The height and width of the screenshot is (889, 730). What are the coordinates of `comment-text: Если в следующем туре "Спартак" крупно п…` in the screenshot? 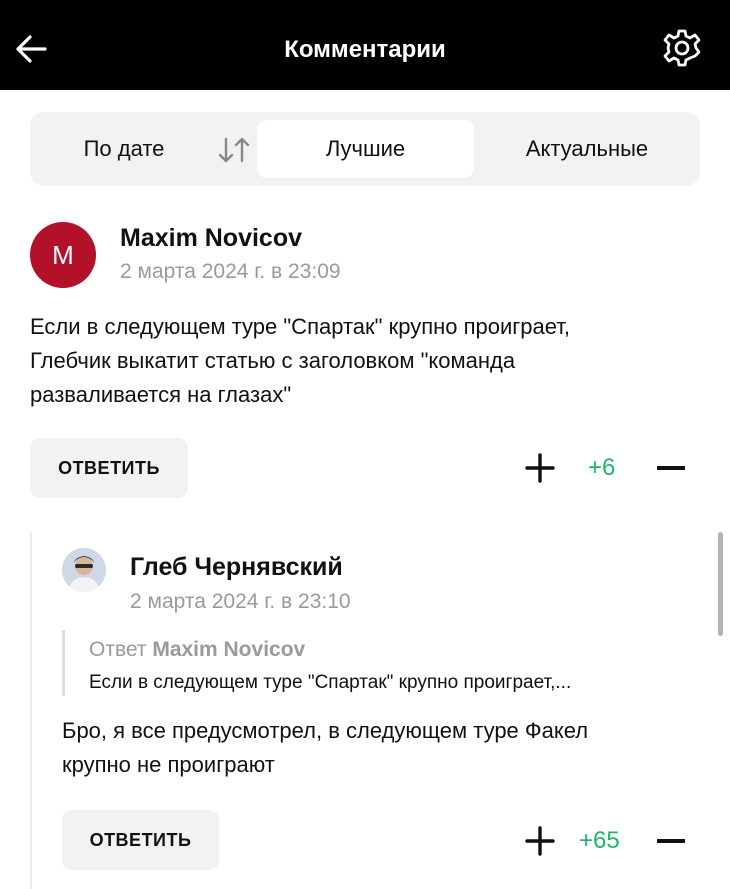 It's located at (300, 361).